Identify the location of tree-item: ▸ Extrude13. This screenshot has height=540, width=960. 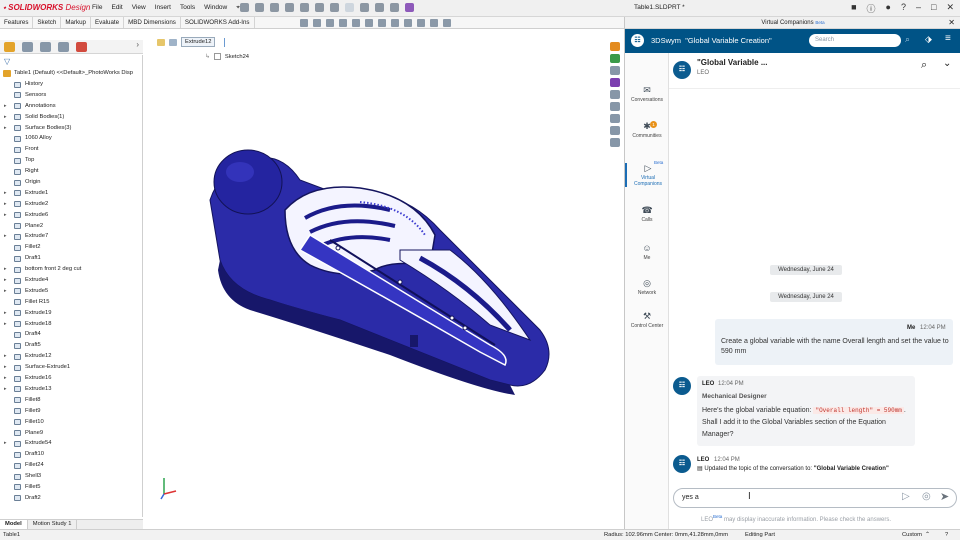
(71, 389).